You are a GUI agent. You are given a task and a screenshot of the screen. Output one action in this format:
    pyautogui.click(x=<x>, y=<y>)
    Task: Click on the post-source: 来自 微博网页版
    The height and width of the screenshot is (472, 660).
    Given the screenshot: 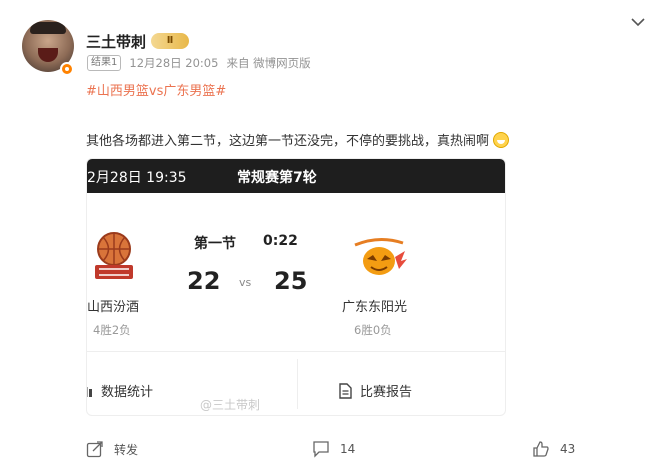 What is the action you would take?
    pyautogui.click(x=268, y=63)
    